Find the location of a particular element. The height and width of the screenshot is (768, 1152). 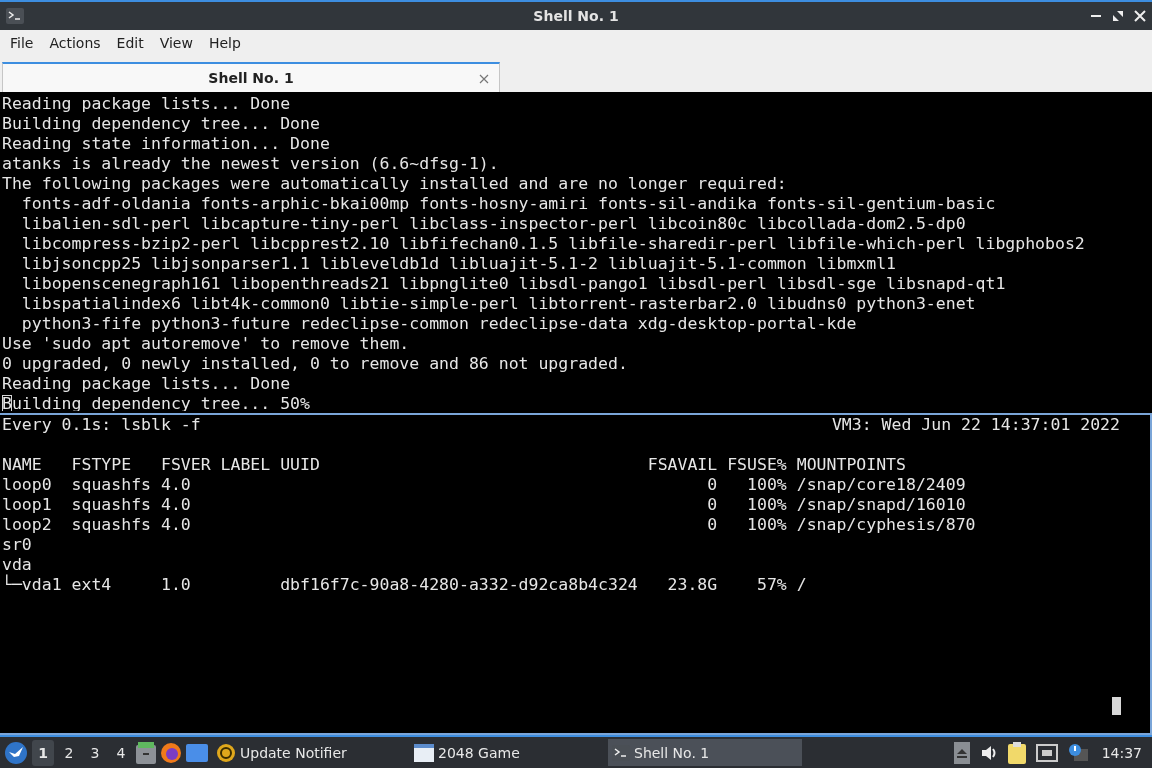

notification-icon is located at coordinates (1077, 752).